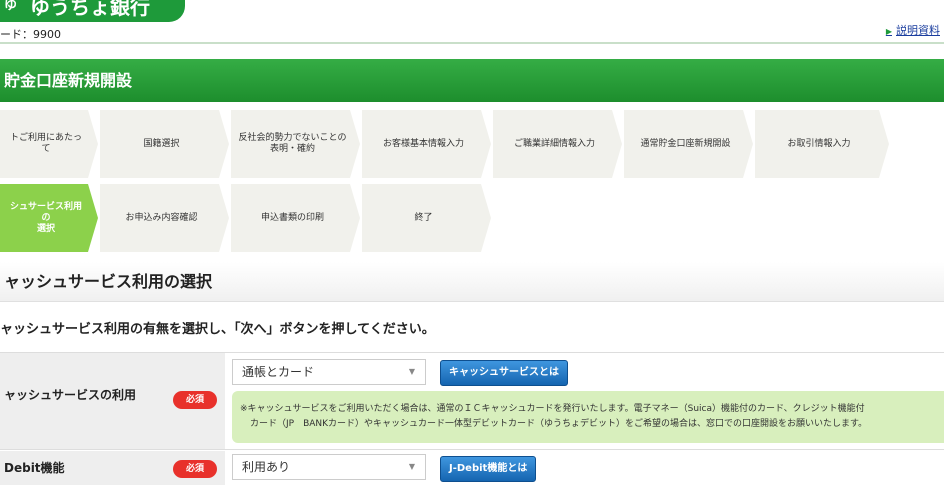 The width and height of the screenshot is (944, 485). I want to click on step-label: お取引情報入力, so click(819, 143).